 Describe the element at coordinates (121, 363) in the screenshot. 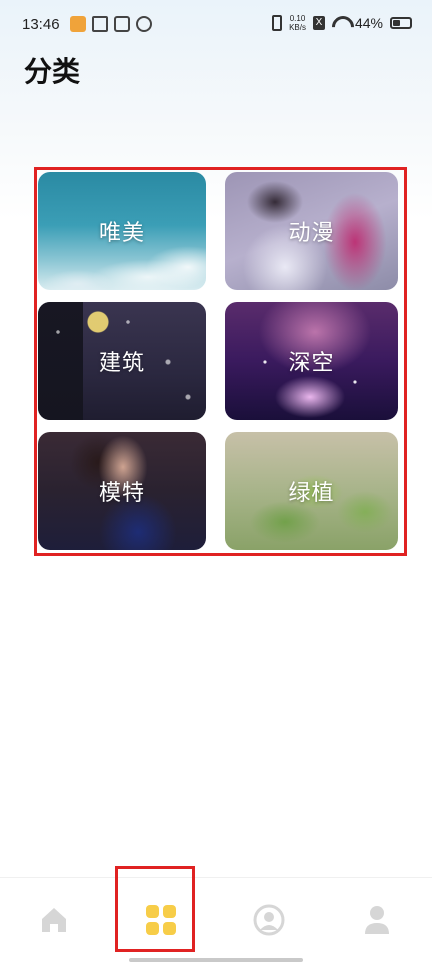

I see `category-label: 建筑` at that location.